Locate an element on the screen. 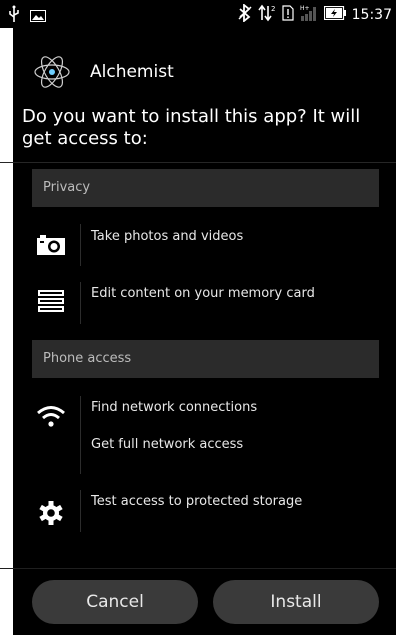 The image size is (396, 635). install-button: Install is located at coordinates (296, 602).